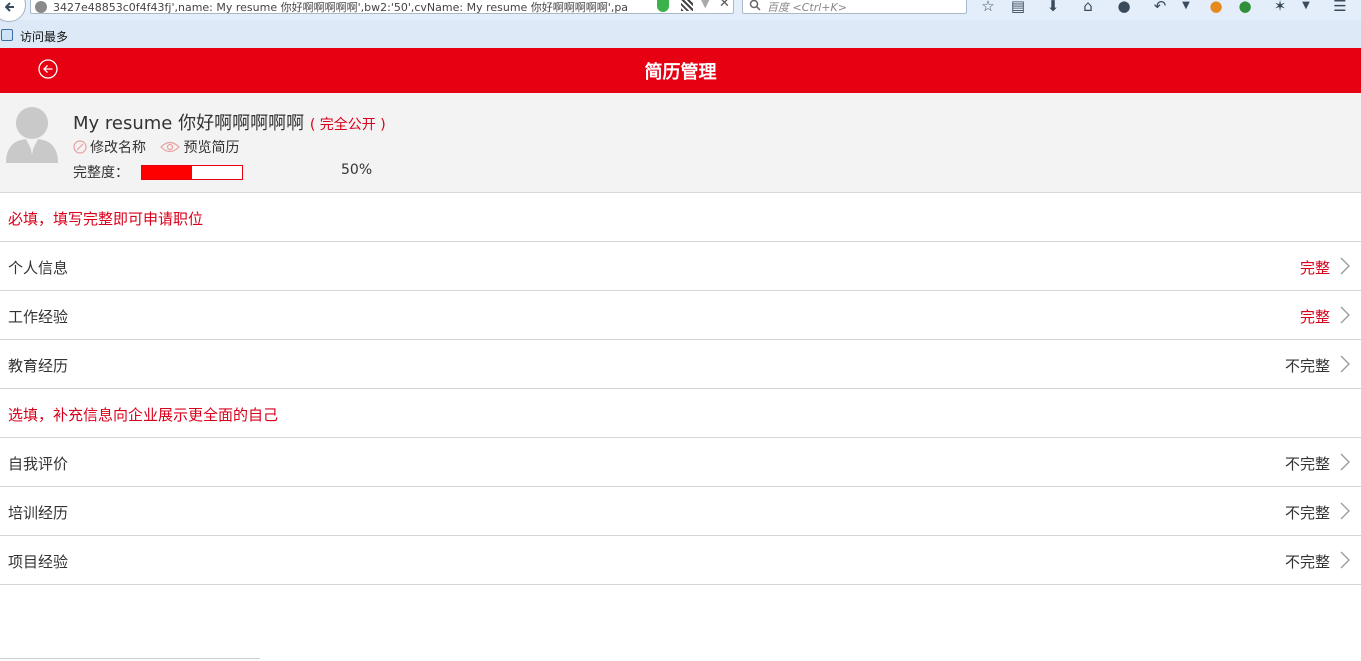 This screenshot has width=1361, height=661. Describe the element at coordinates (1053, 7) in the screenshot. I see `download-icon: ⬇` at that location.